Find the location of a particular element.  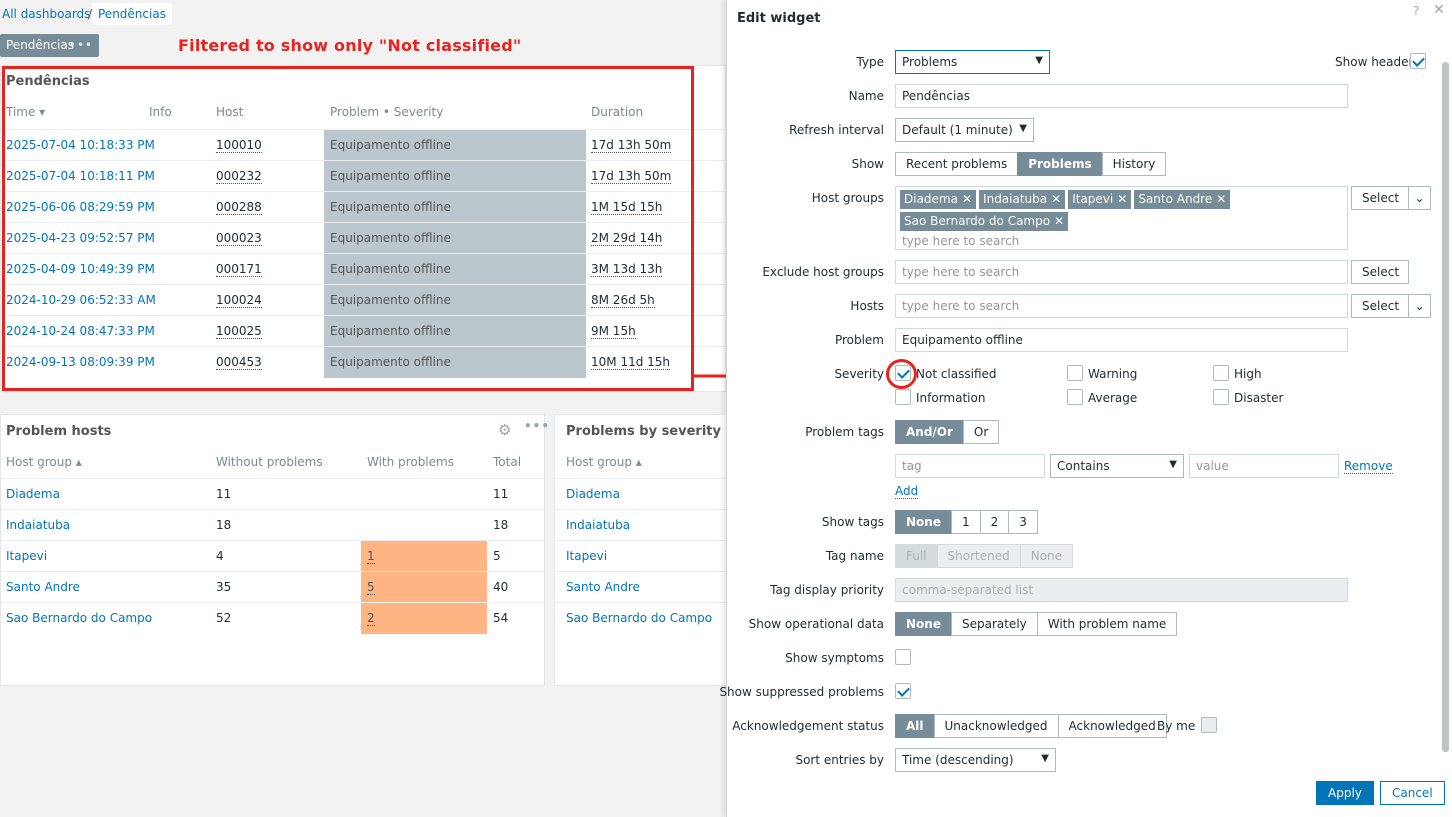

breadcrumb-all-dashboards: All dashboards is located at coordinates (46, 14).